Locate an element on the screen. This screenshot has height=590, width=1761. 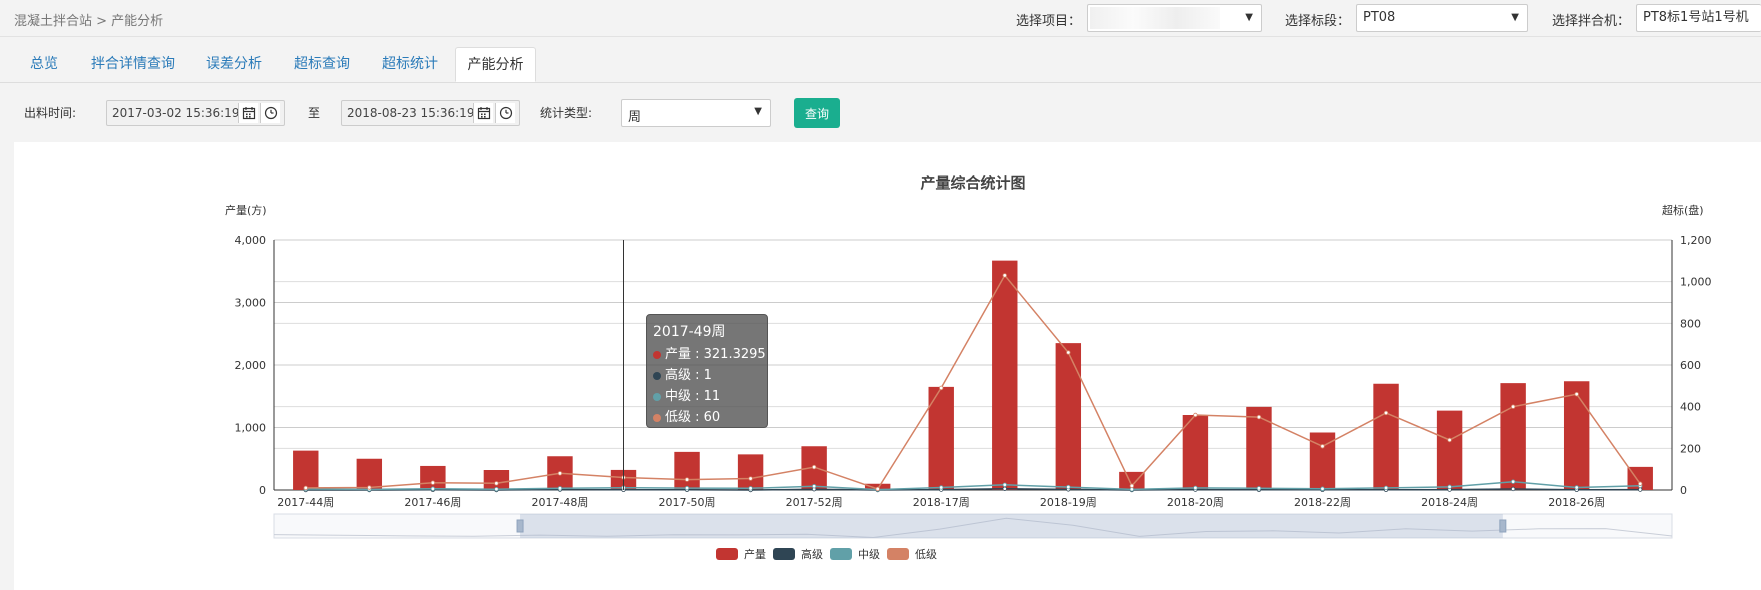
x-tick-label: 2018-20周 is located at coordinates (1195, 502).